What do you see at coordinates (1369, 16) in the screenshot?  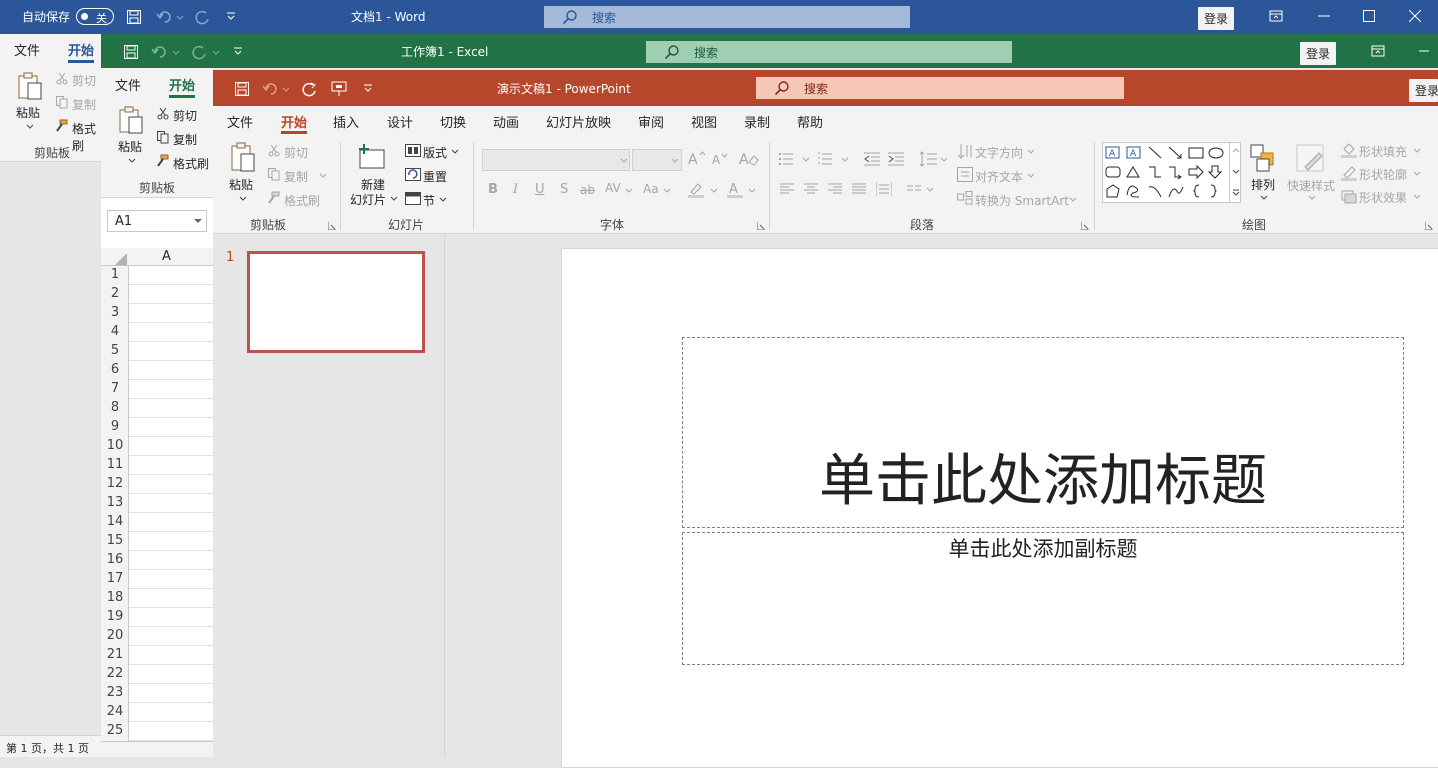 I see `maximize-icon` at bounding box center [1369, 16].